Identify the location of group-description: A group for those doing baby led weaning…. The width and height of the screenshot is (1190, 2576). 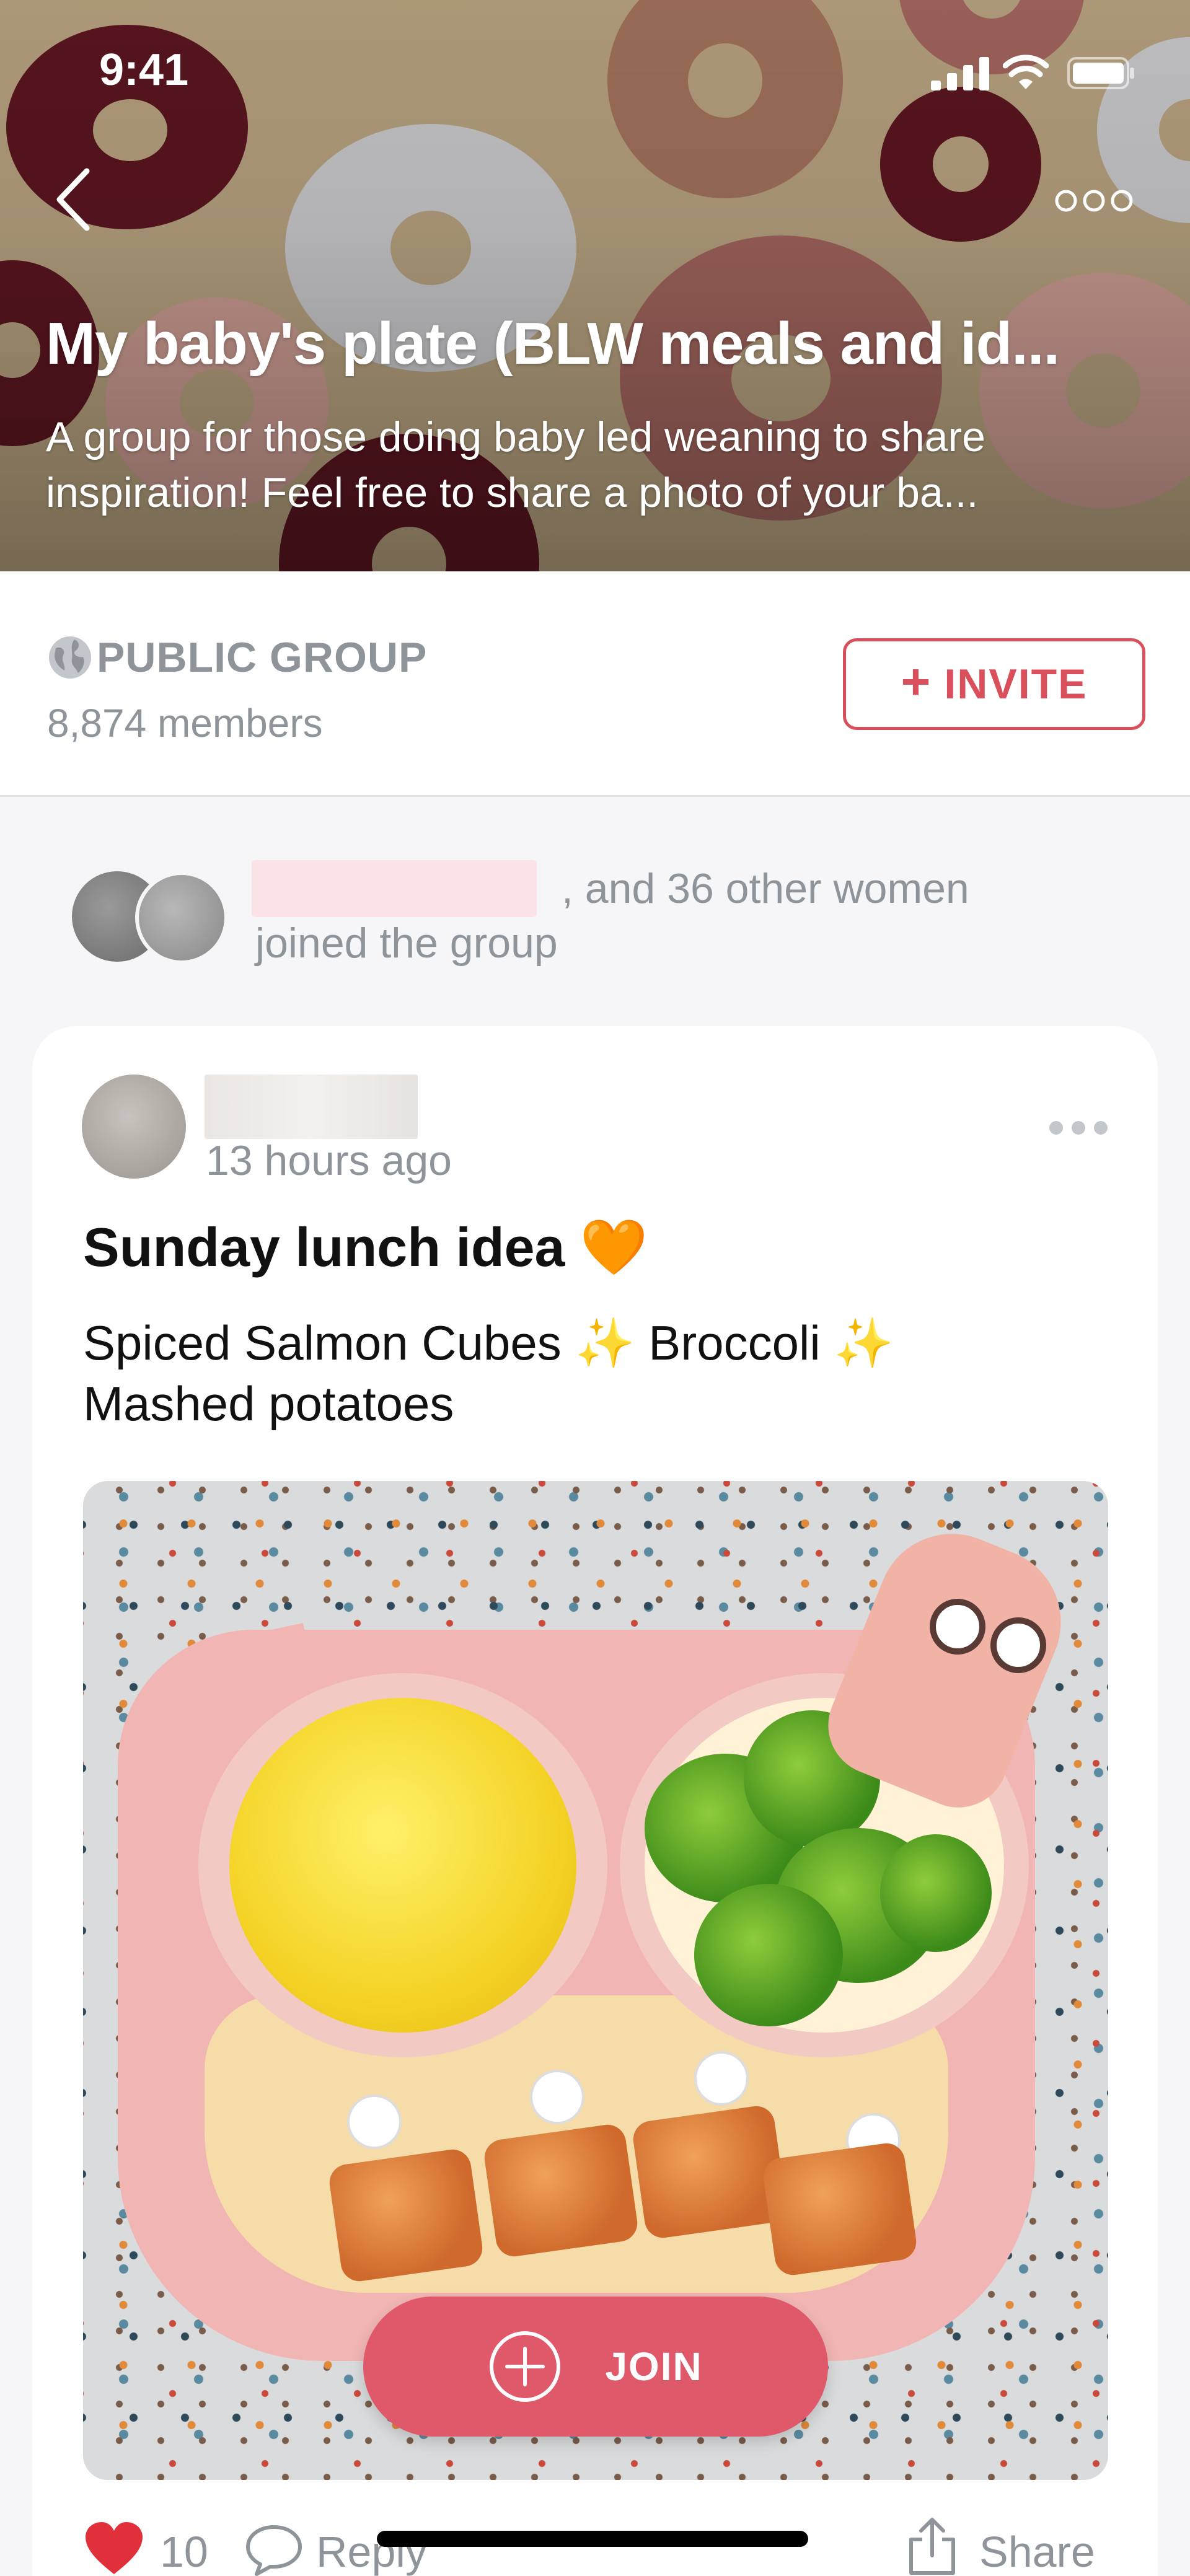
(515, 465).